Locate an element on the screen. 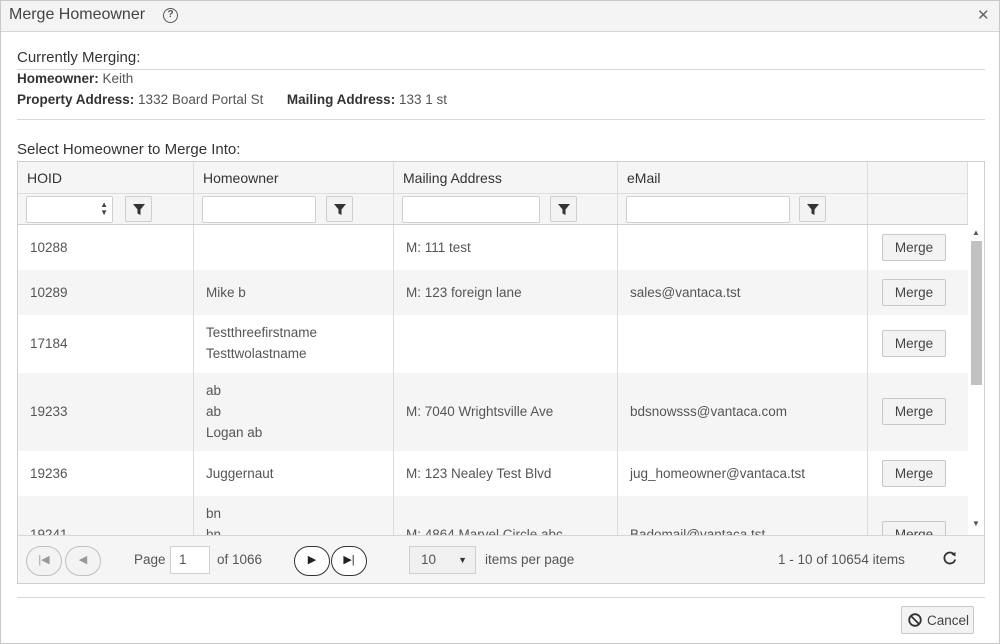 This screenshot has height=644, width=1000. hoid-cell: 19236 is located at coordinates (106, 473).